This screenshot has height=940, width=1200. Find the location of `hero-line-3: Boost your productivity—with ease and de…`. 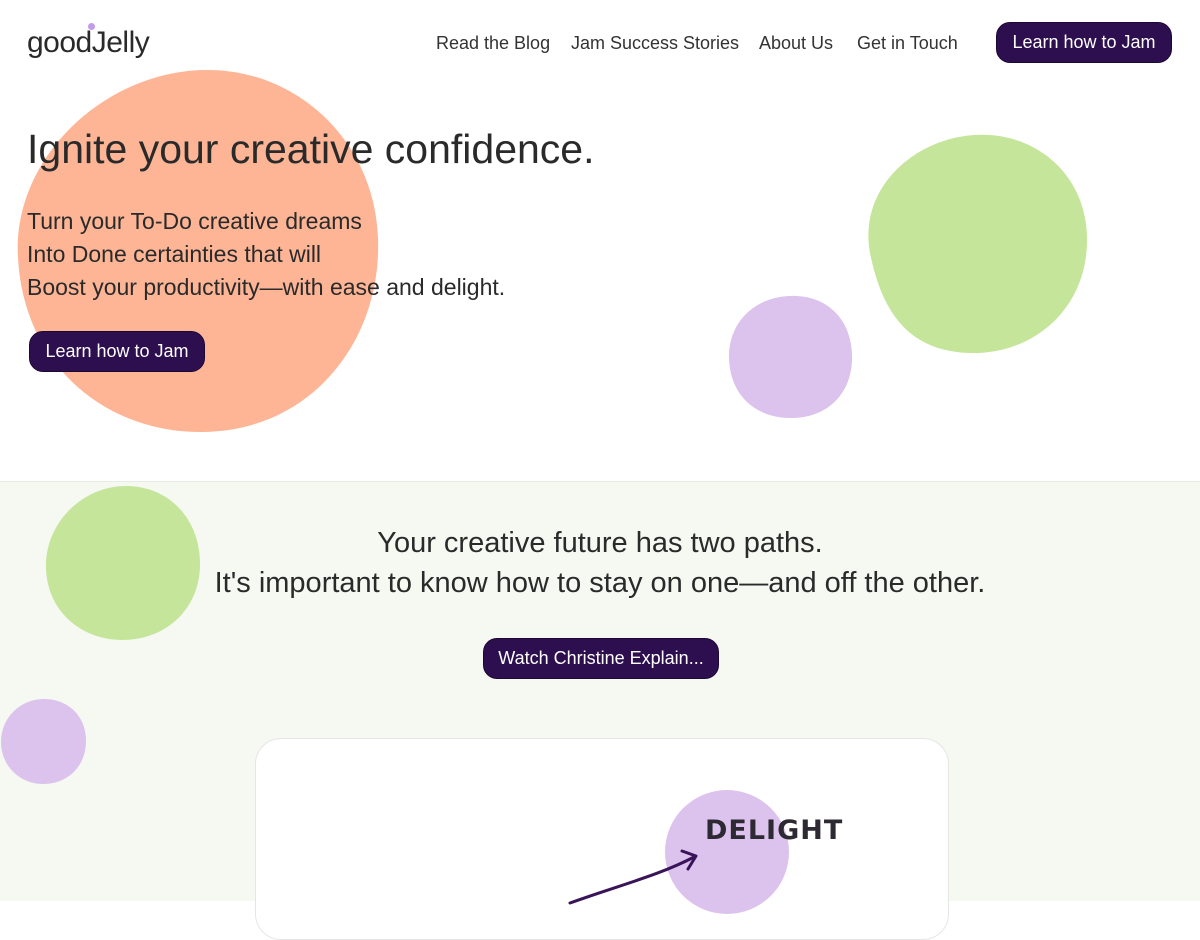

hero-line-3: Boost your productivity—with ease and de… is located at coordinates (266, 287).